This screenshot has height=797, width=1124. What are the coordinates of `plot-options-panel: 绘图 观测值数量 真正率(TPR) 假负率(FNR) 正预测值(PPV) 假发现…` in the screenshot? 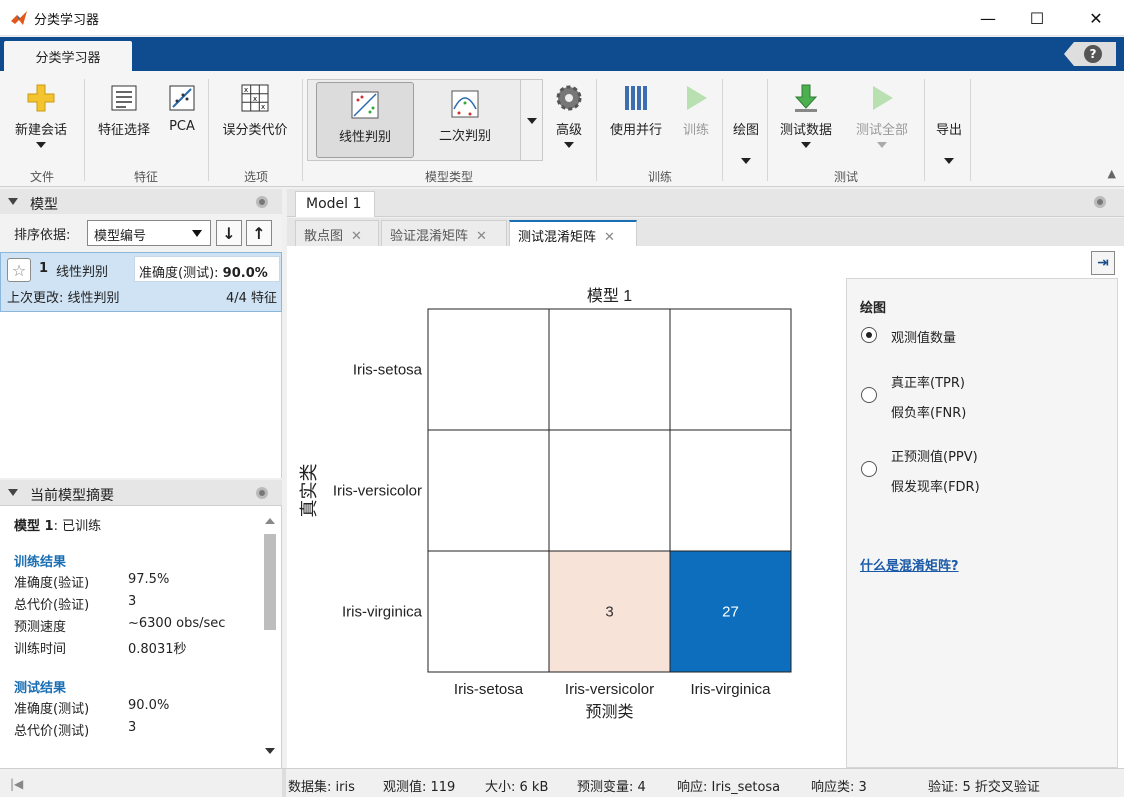 It's located at (982, 523).